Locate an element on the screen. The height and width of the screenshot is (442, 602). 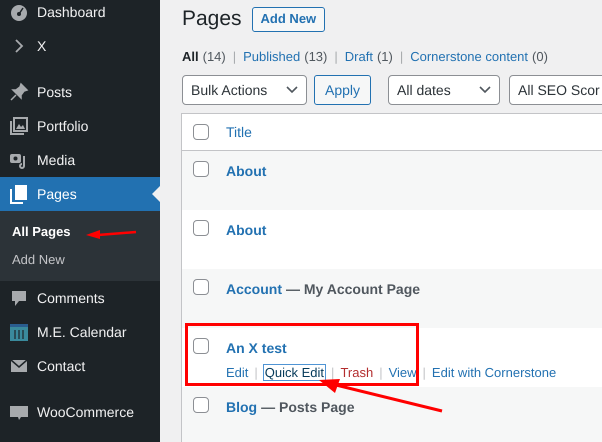
row-action-link: Edit is located at coordinates (237, 372).